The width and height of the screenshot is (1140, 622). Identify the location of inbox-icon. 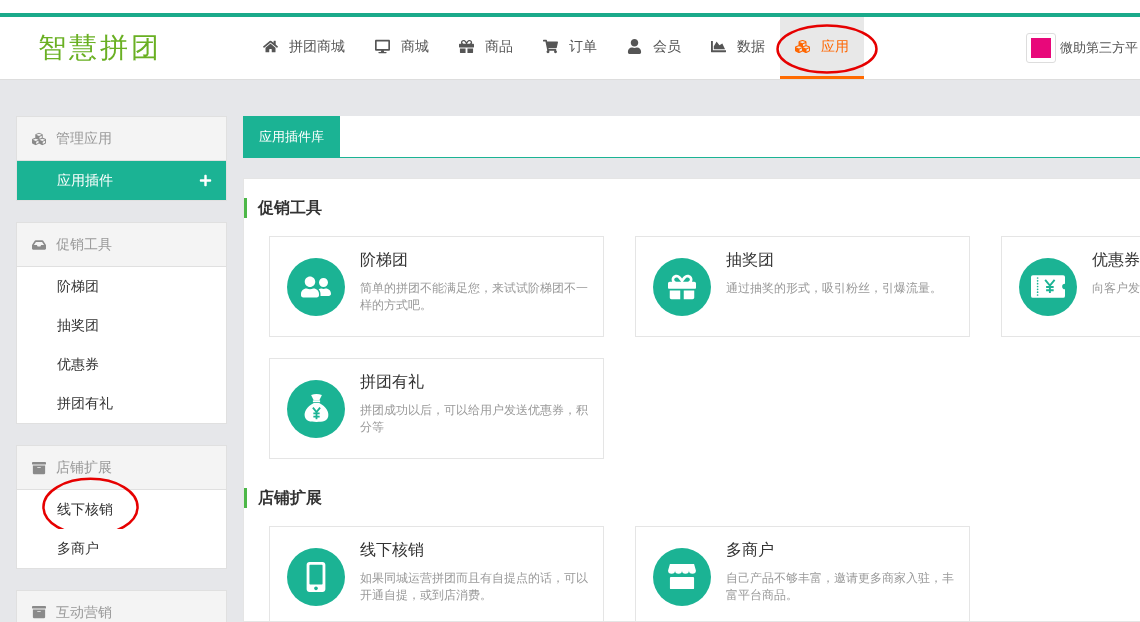
(39, 244).